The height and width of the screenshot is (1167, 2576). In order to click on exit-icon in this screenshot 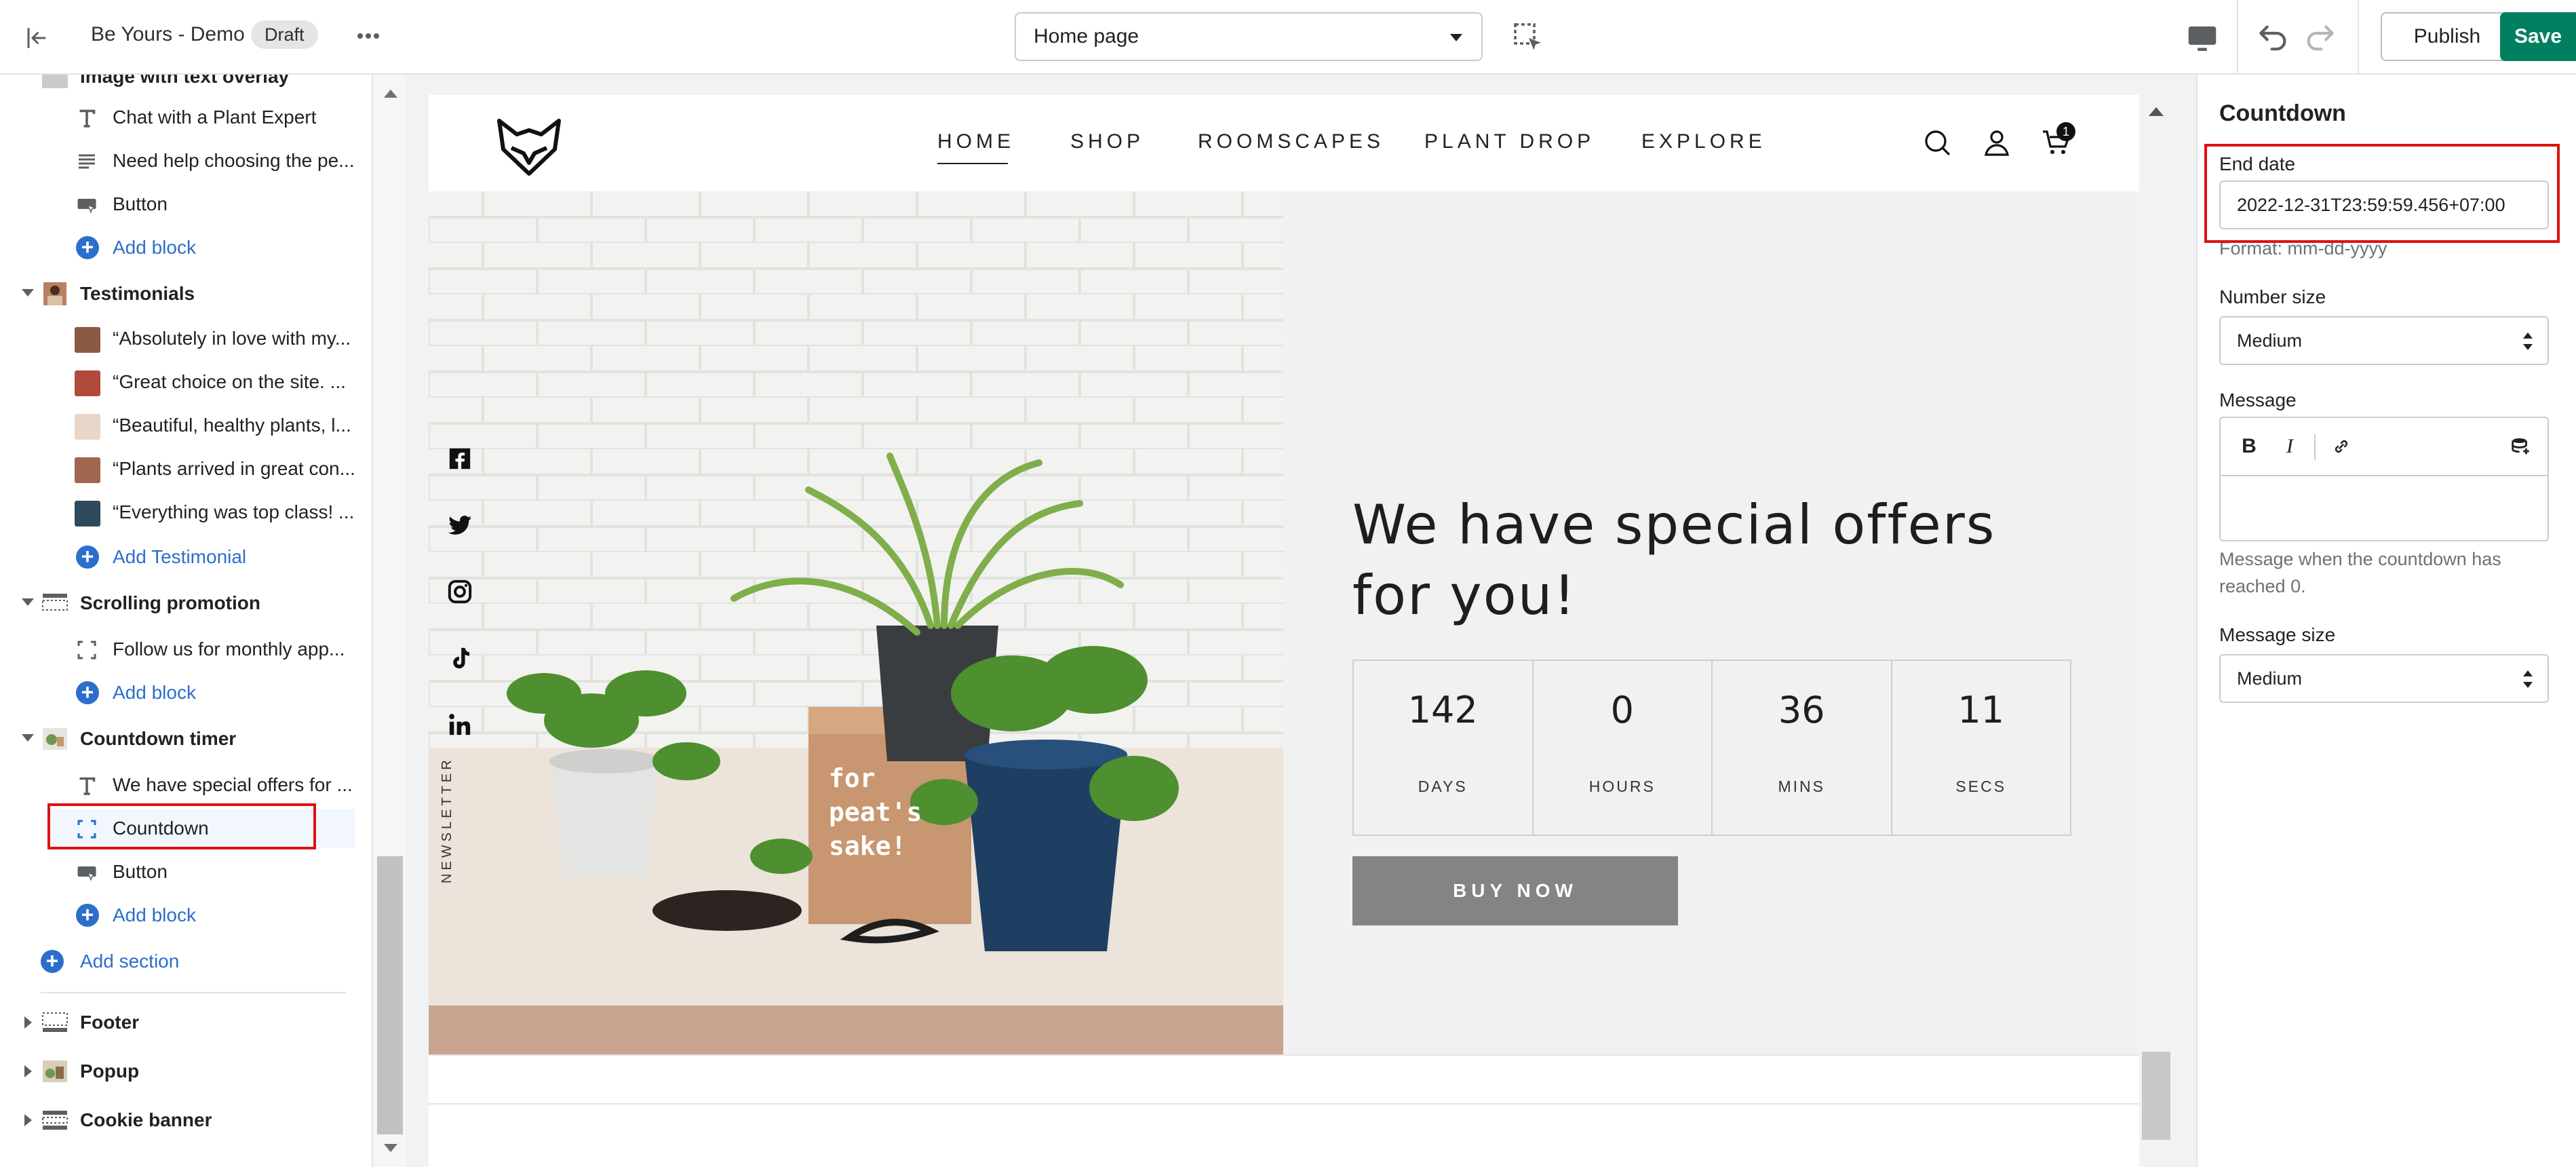, I will do `click(37, 38)`.